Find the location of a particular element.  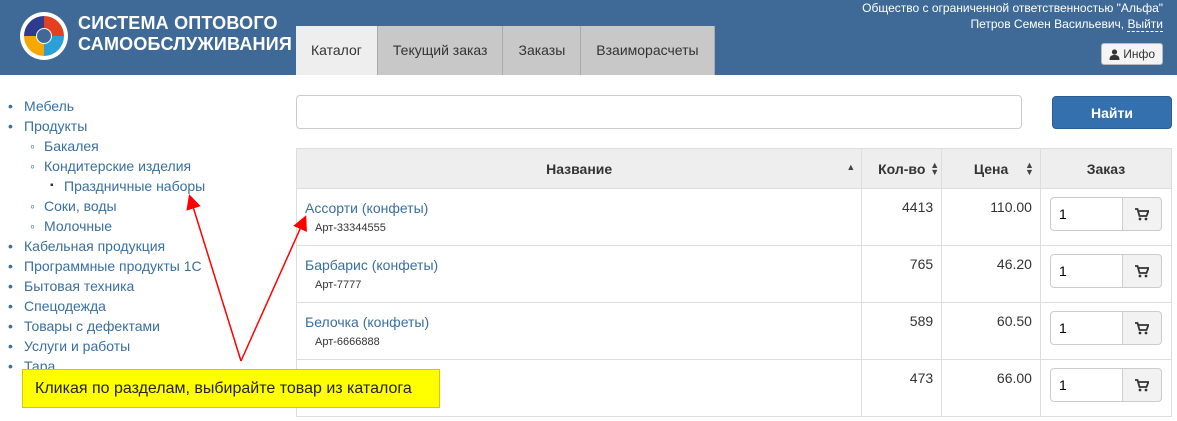

category-link-defective: Товары с дефектами is located at coordinates (92, 326).